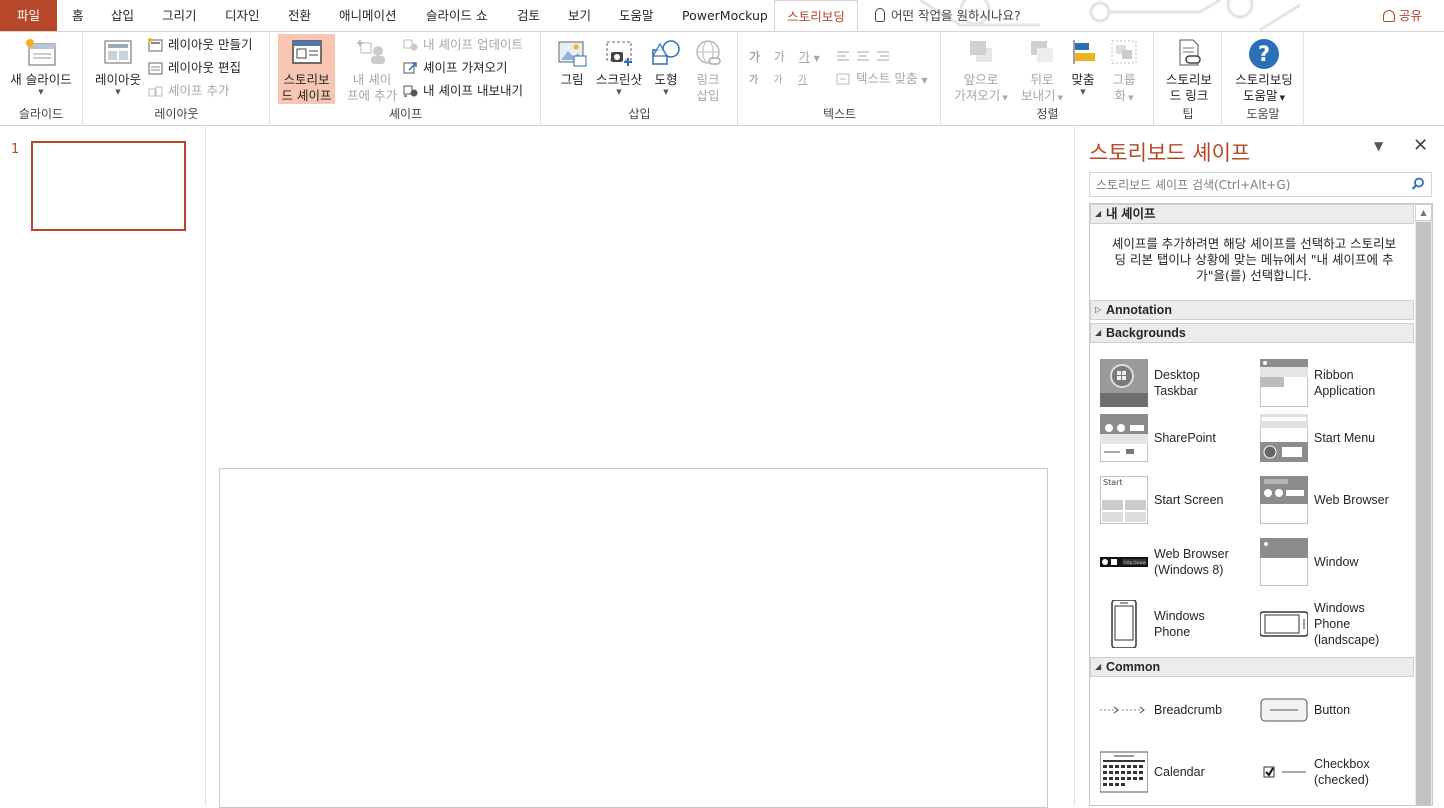 This screenshot has height=808, width=1444. I want to click on make-layout-button: 레이아웃 만들기, so click(200, 45).